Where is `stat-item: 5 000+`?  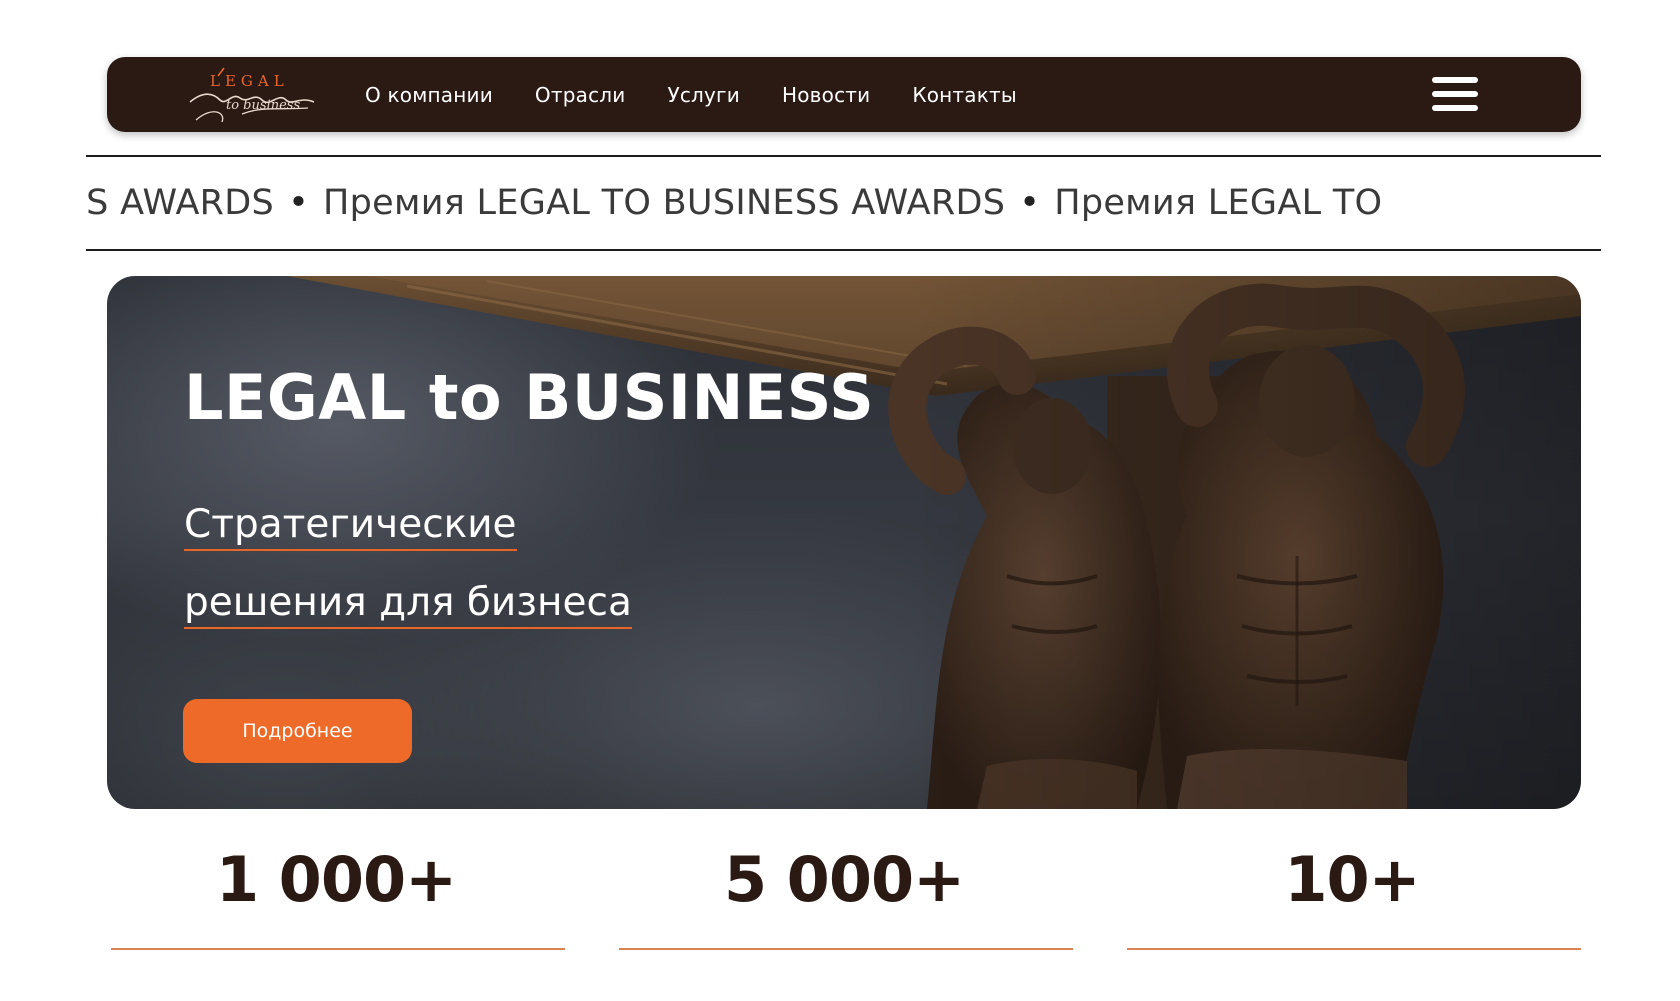 stat-item: 5 000+ is located at coordinates (844, 893).